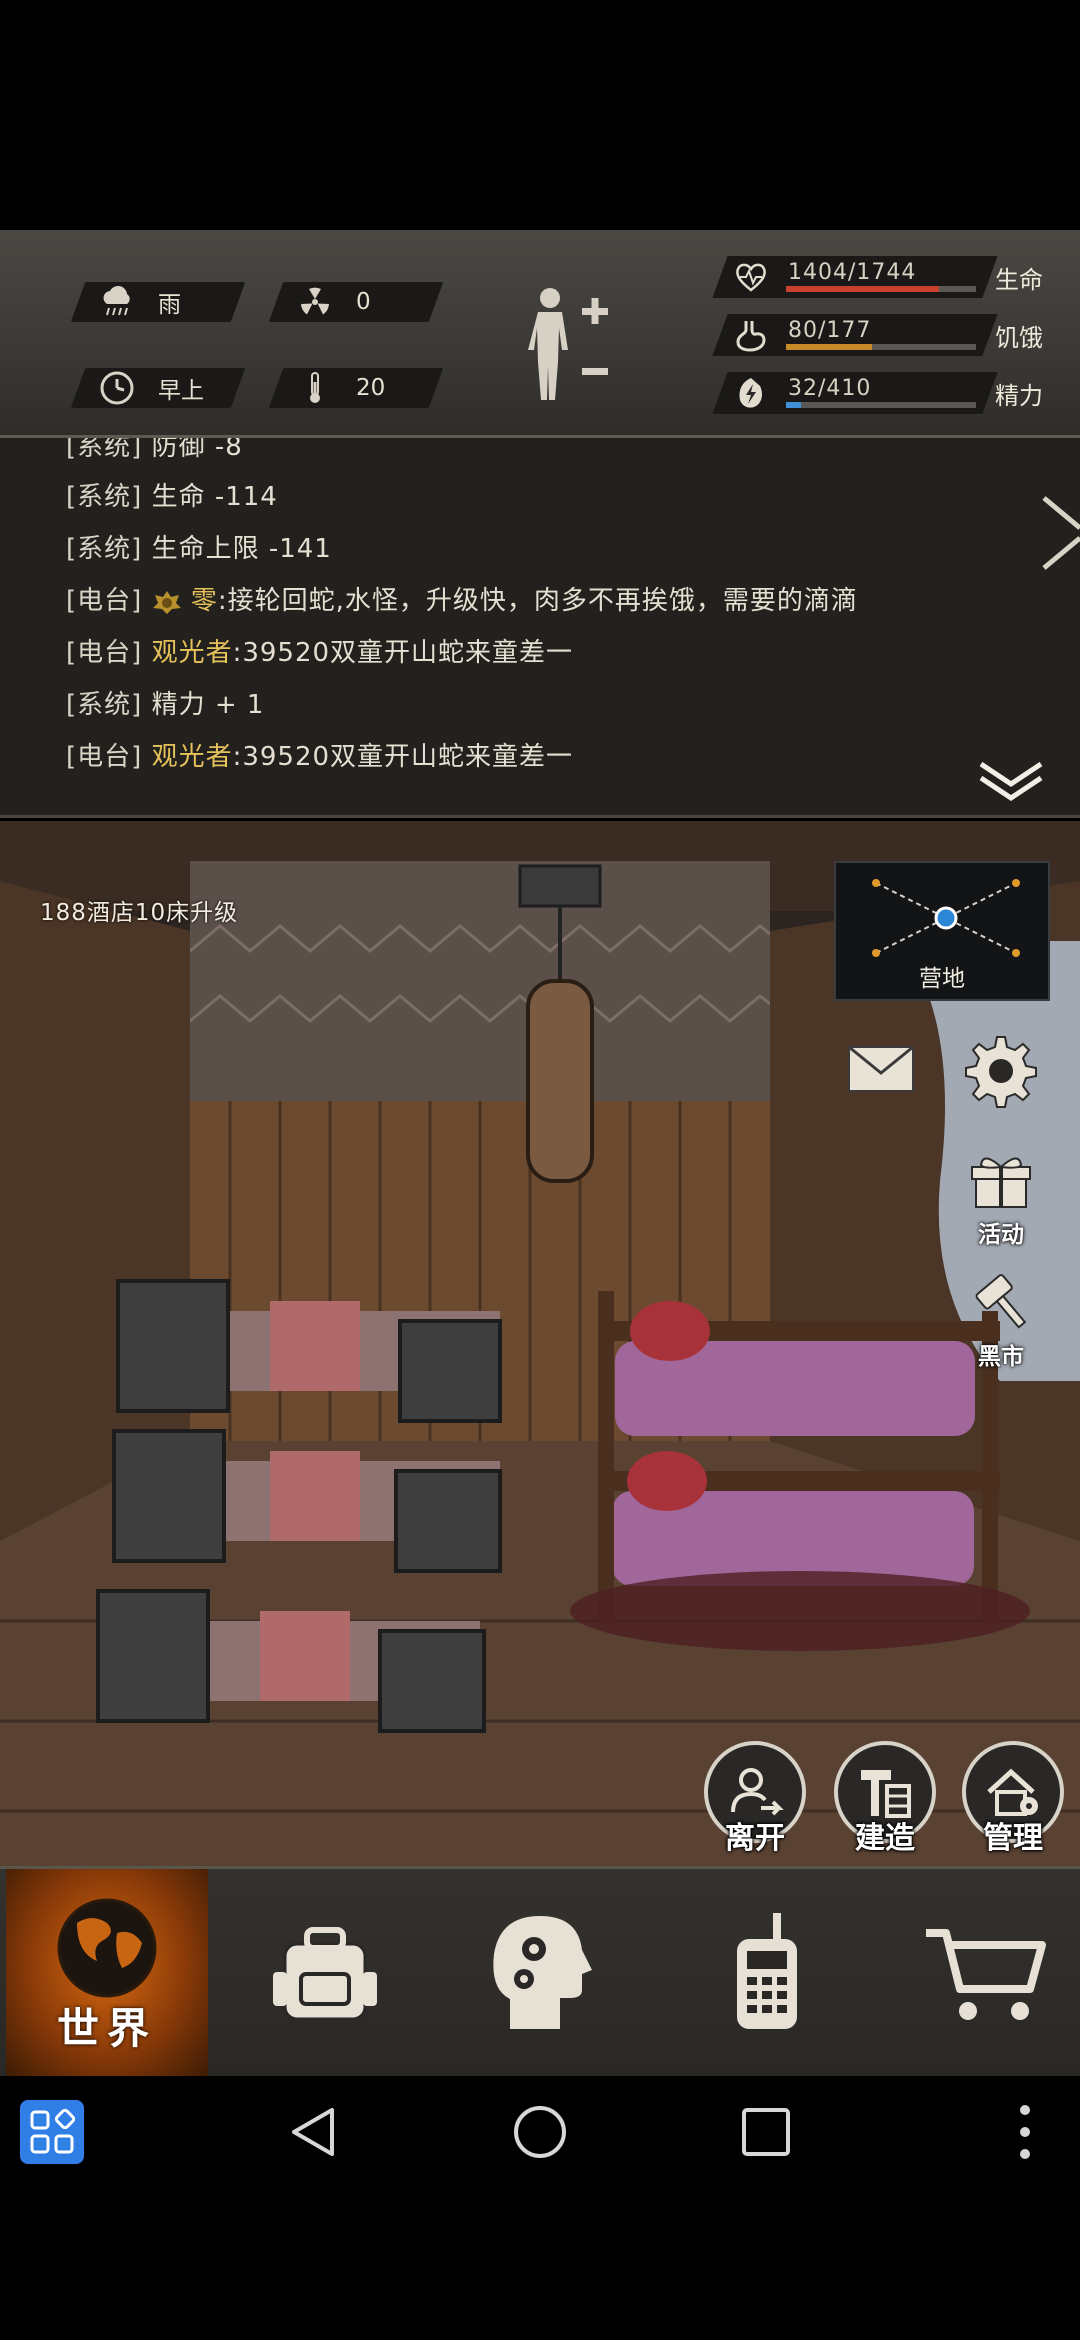 The height and width of the screenshot is (2340, 1080). I want to click on energy-bolt-icon, so click(751, 393).